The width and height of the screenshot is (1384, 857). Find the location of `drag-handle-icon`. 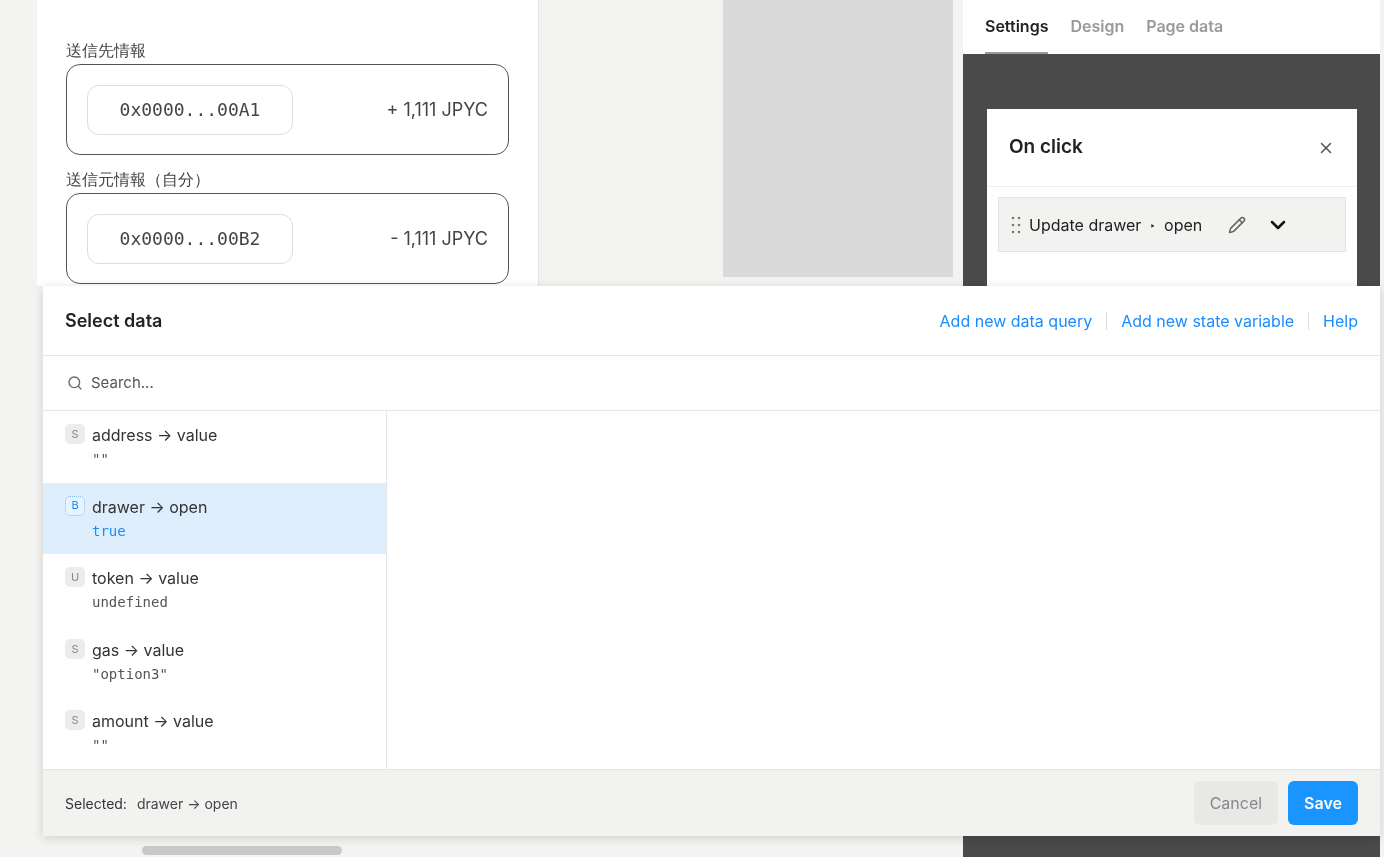

drag-handle-icon is located at coordinates (1016, 224).